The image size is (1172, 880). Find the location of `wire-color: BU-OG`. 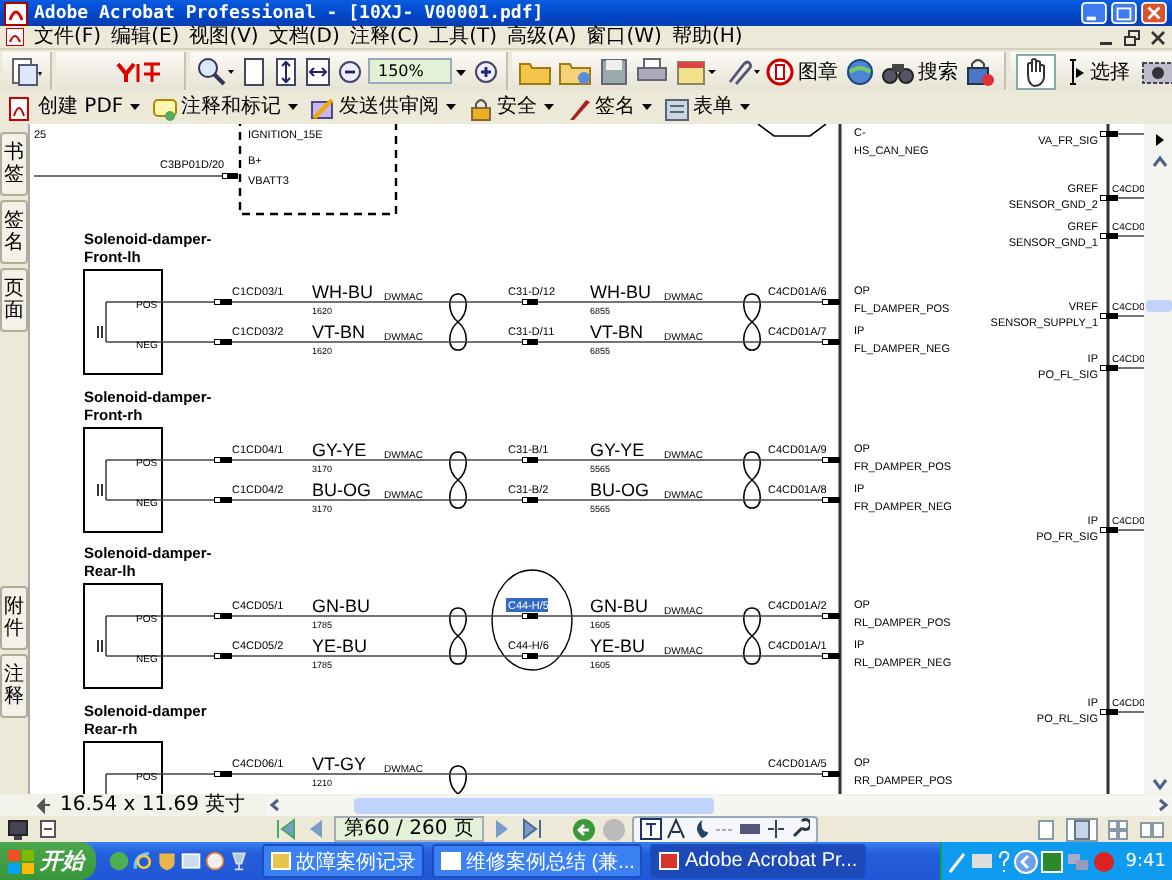

wire-color: BU-OG is located at coordinates (620, 490).